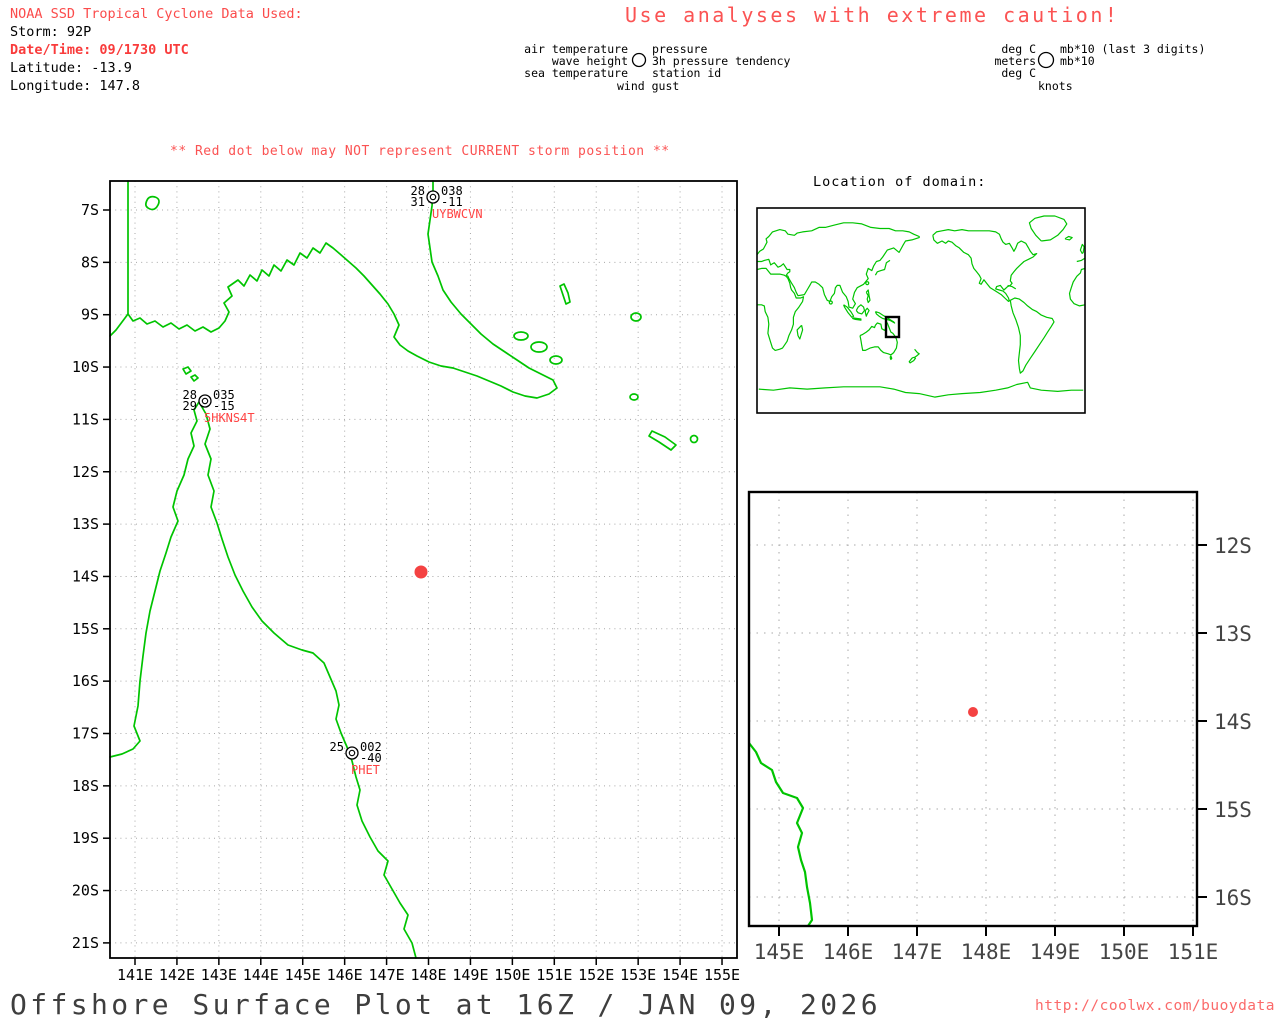  I want to click on station-plot: 28 03831 -11UYBWCVN, so click(447, 202).